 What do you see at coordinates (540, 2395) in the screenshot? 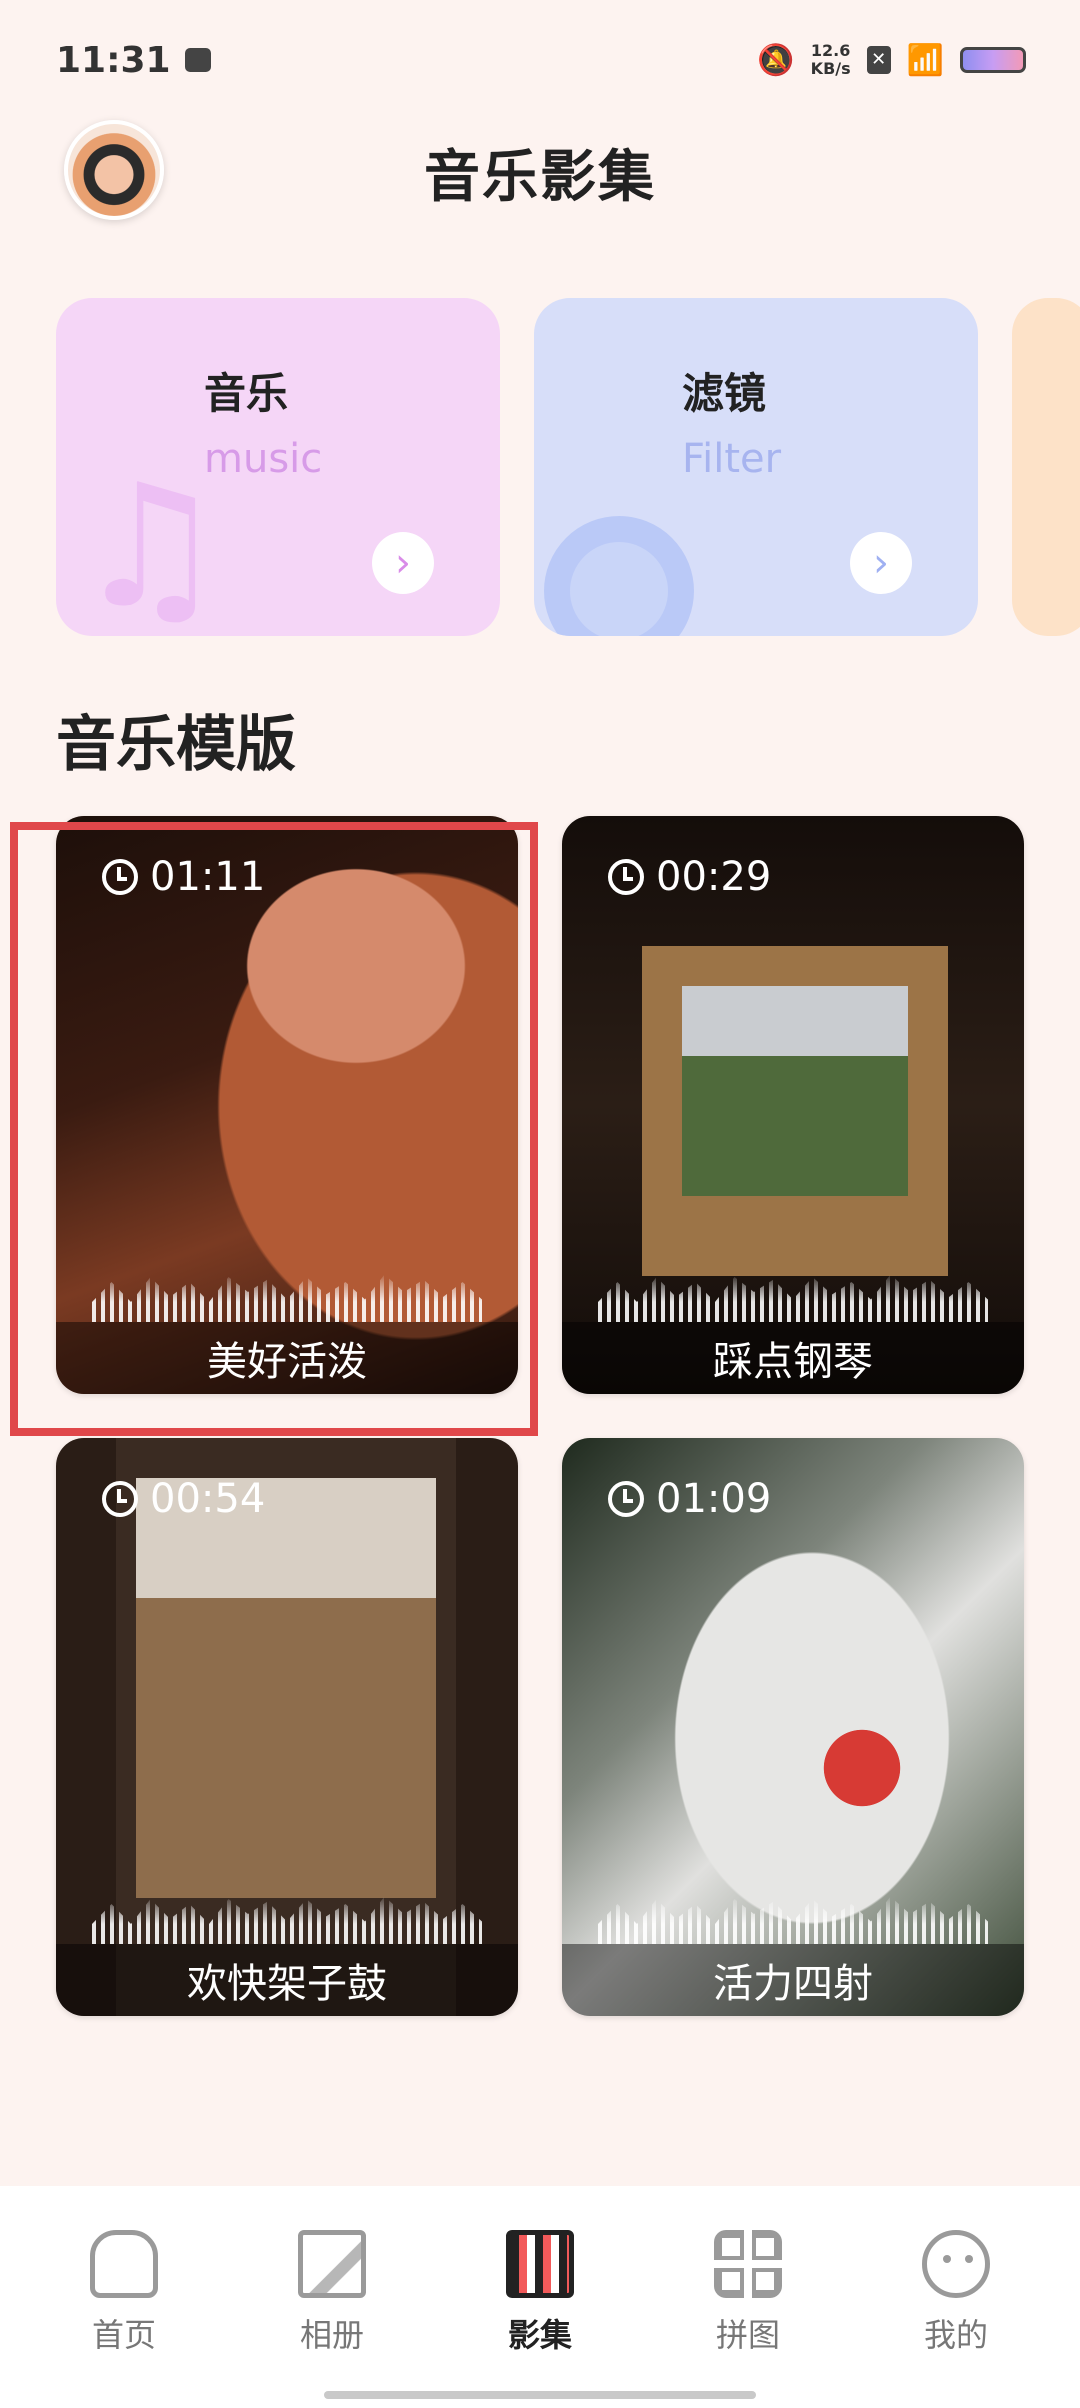
I see `home-indicator` at bounding box center [540, 2395].